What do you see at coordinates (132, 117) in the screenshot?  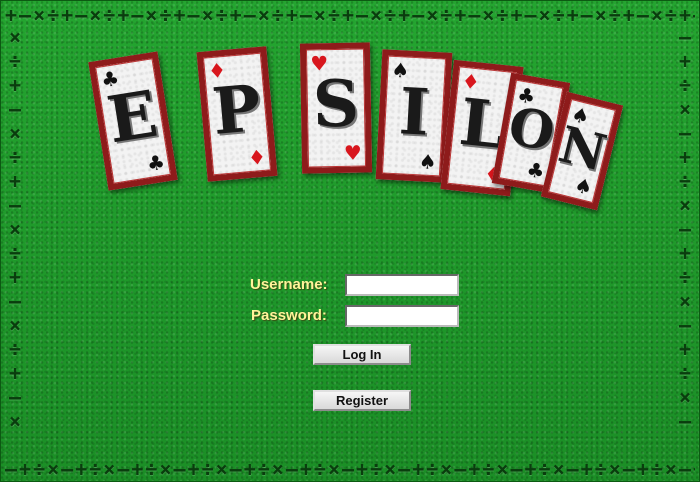 I see `logo-letter: E` at bounding box center [132, 117].